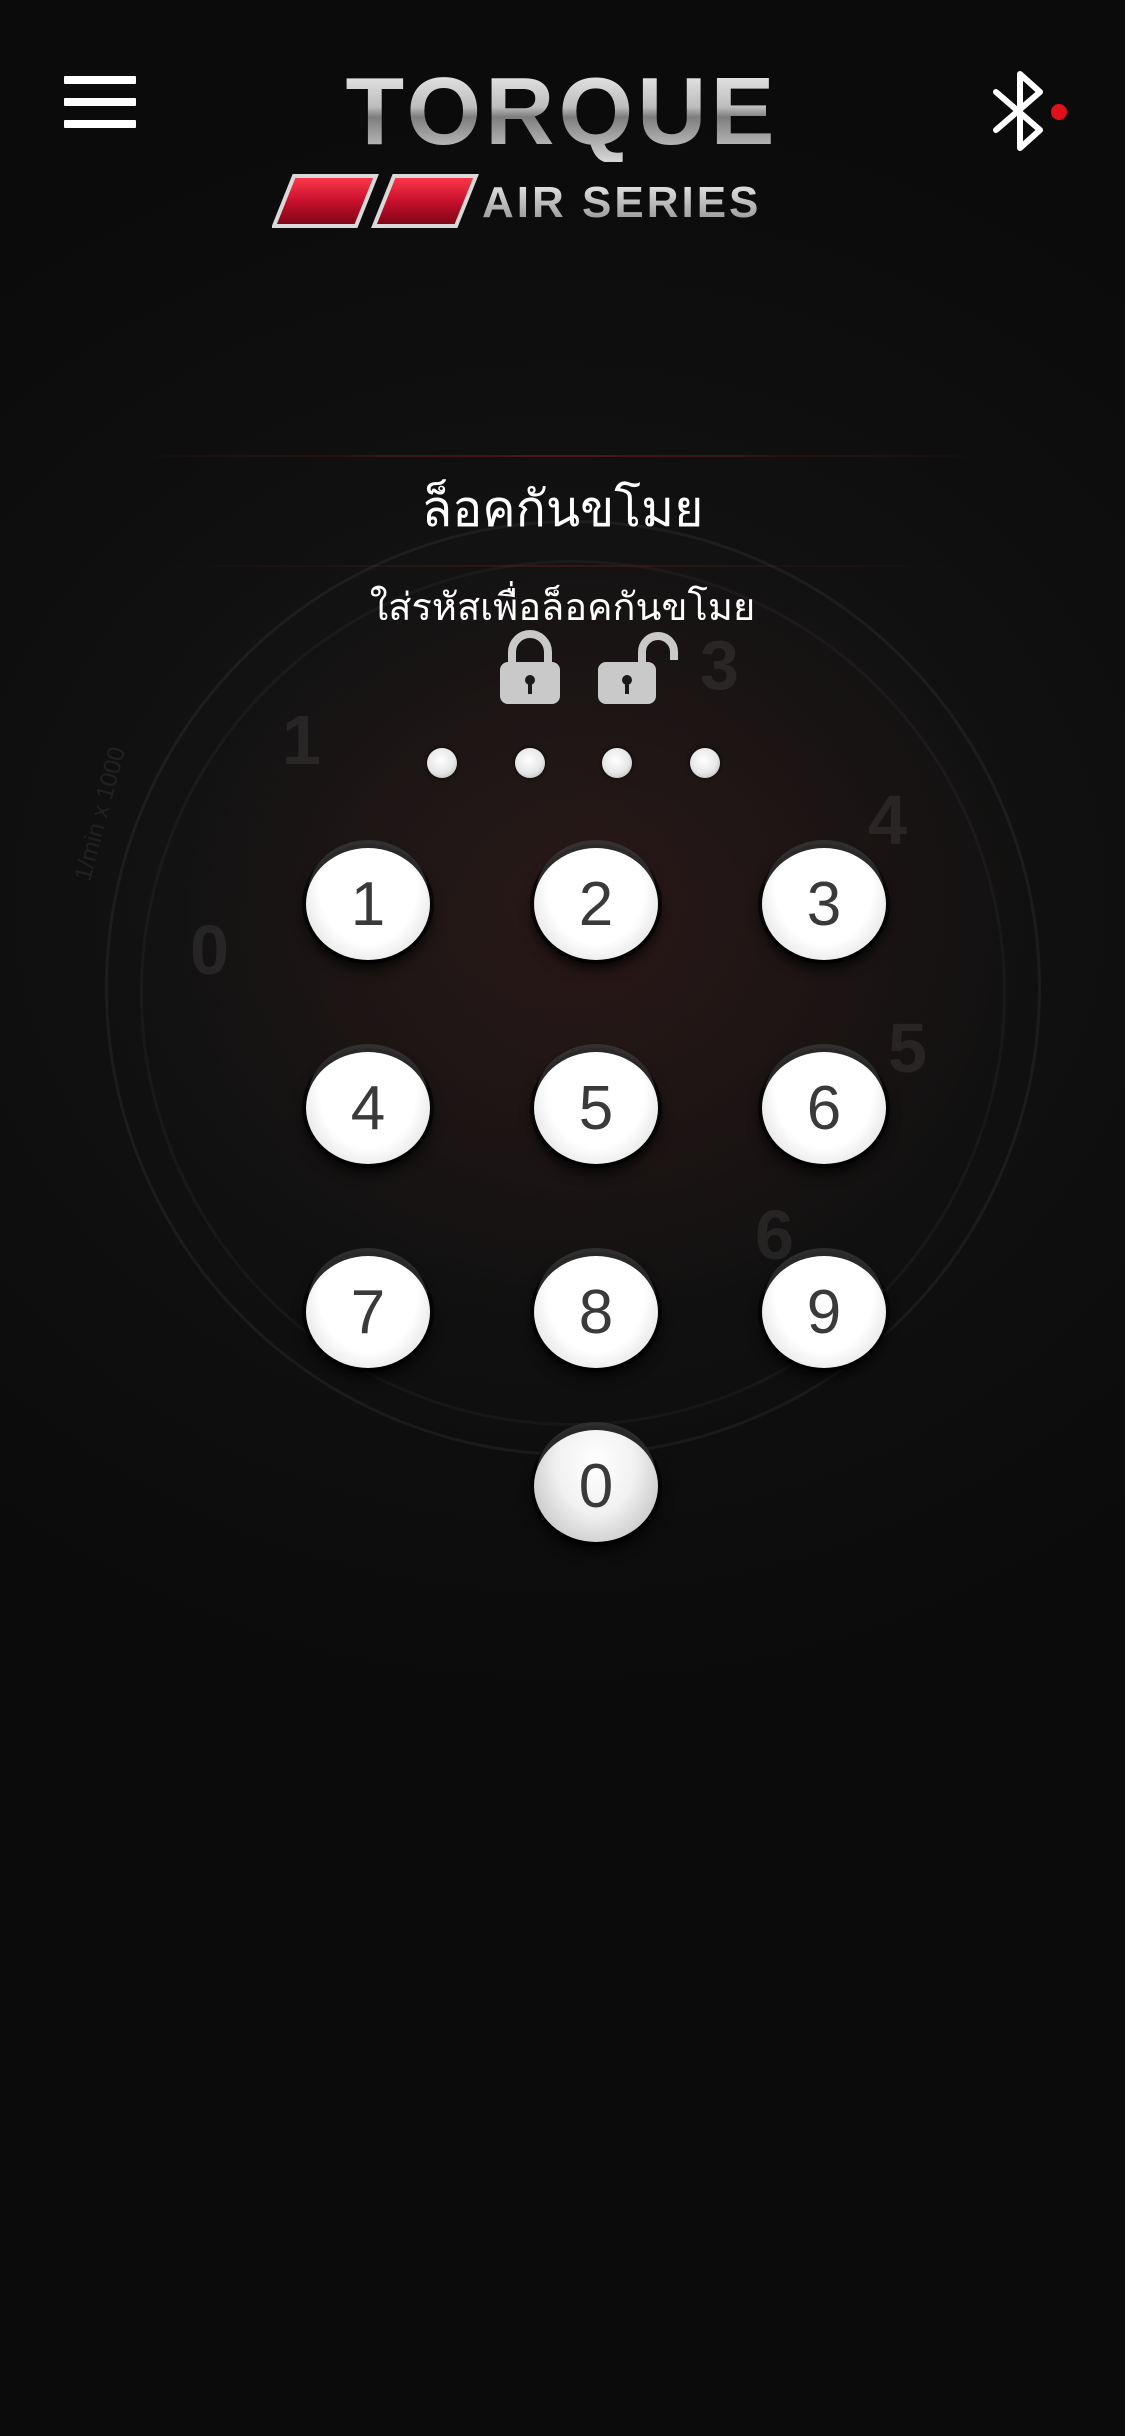  I want to click on keypad-key-0: 0, so click(596, 1486).